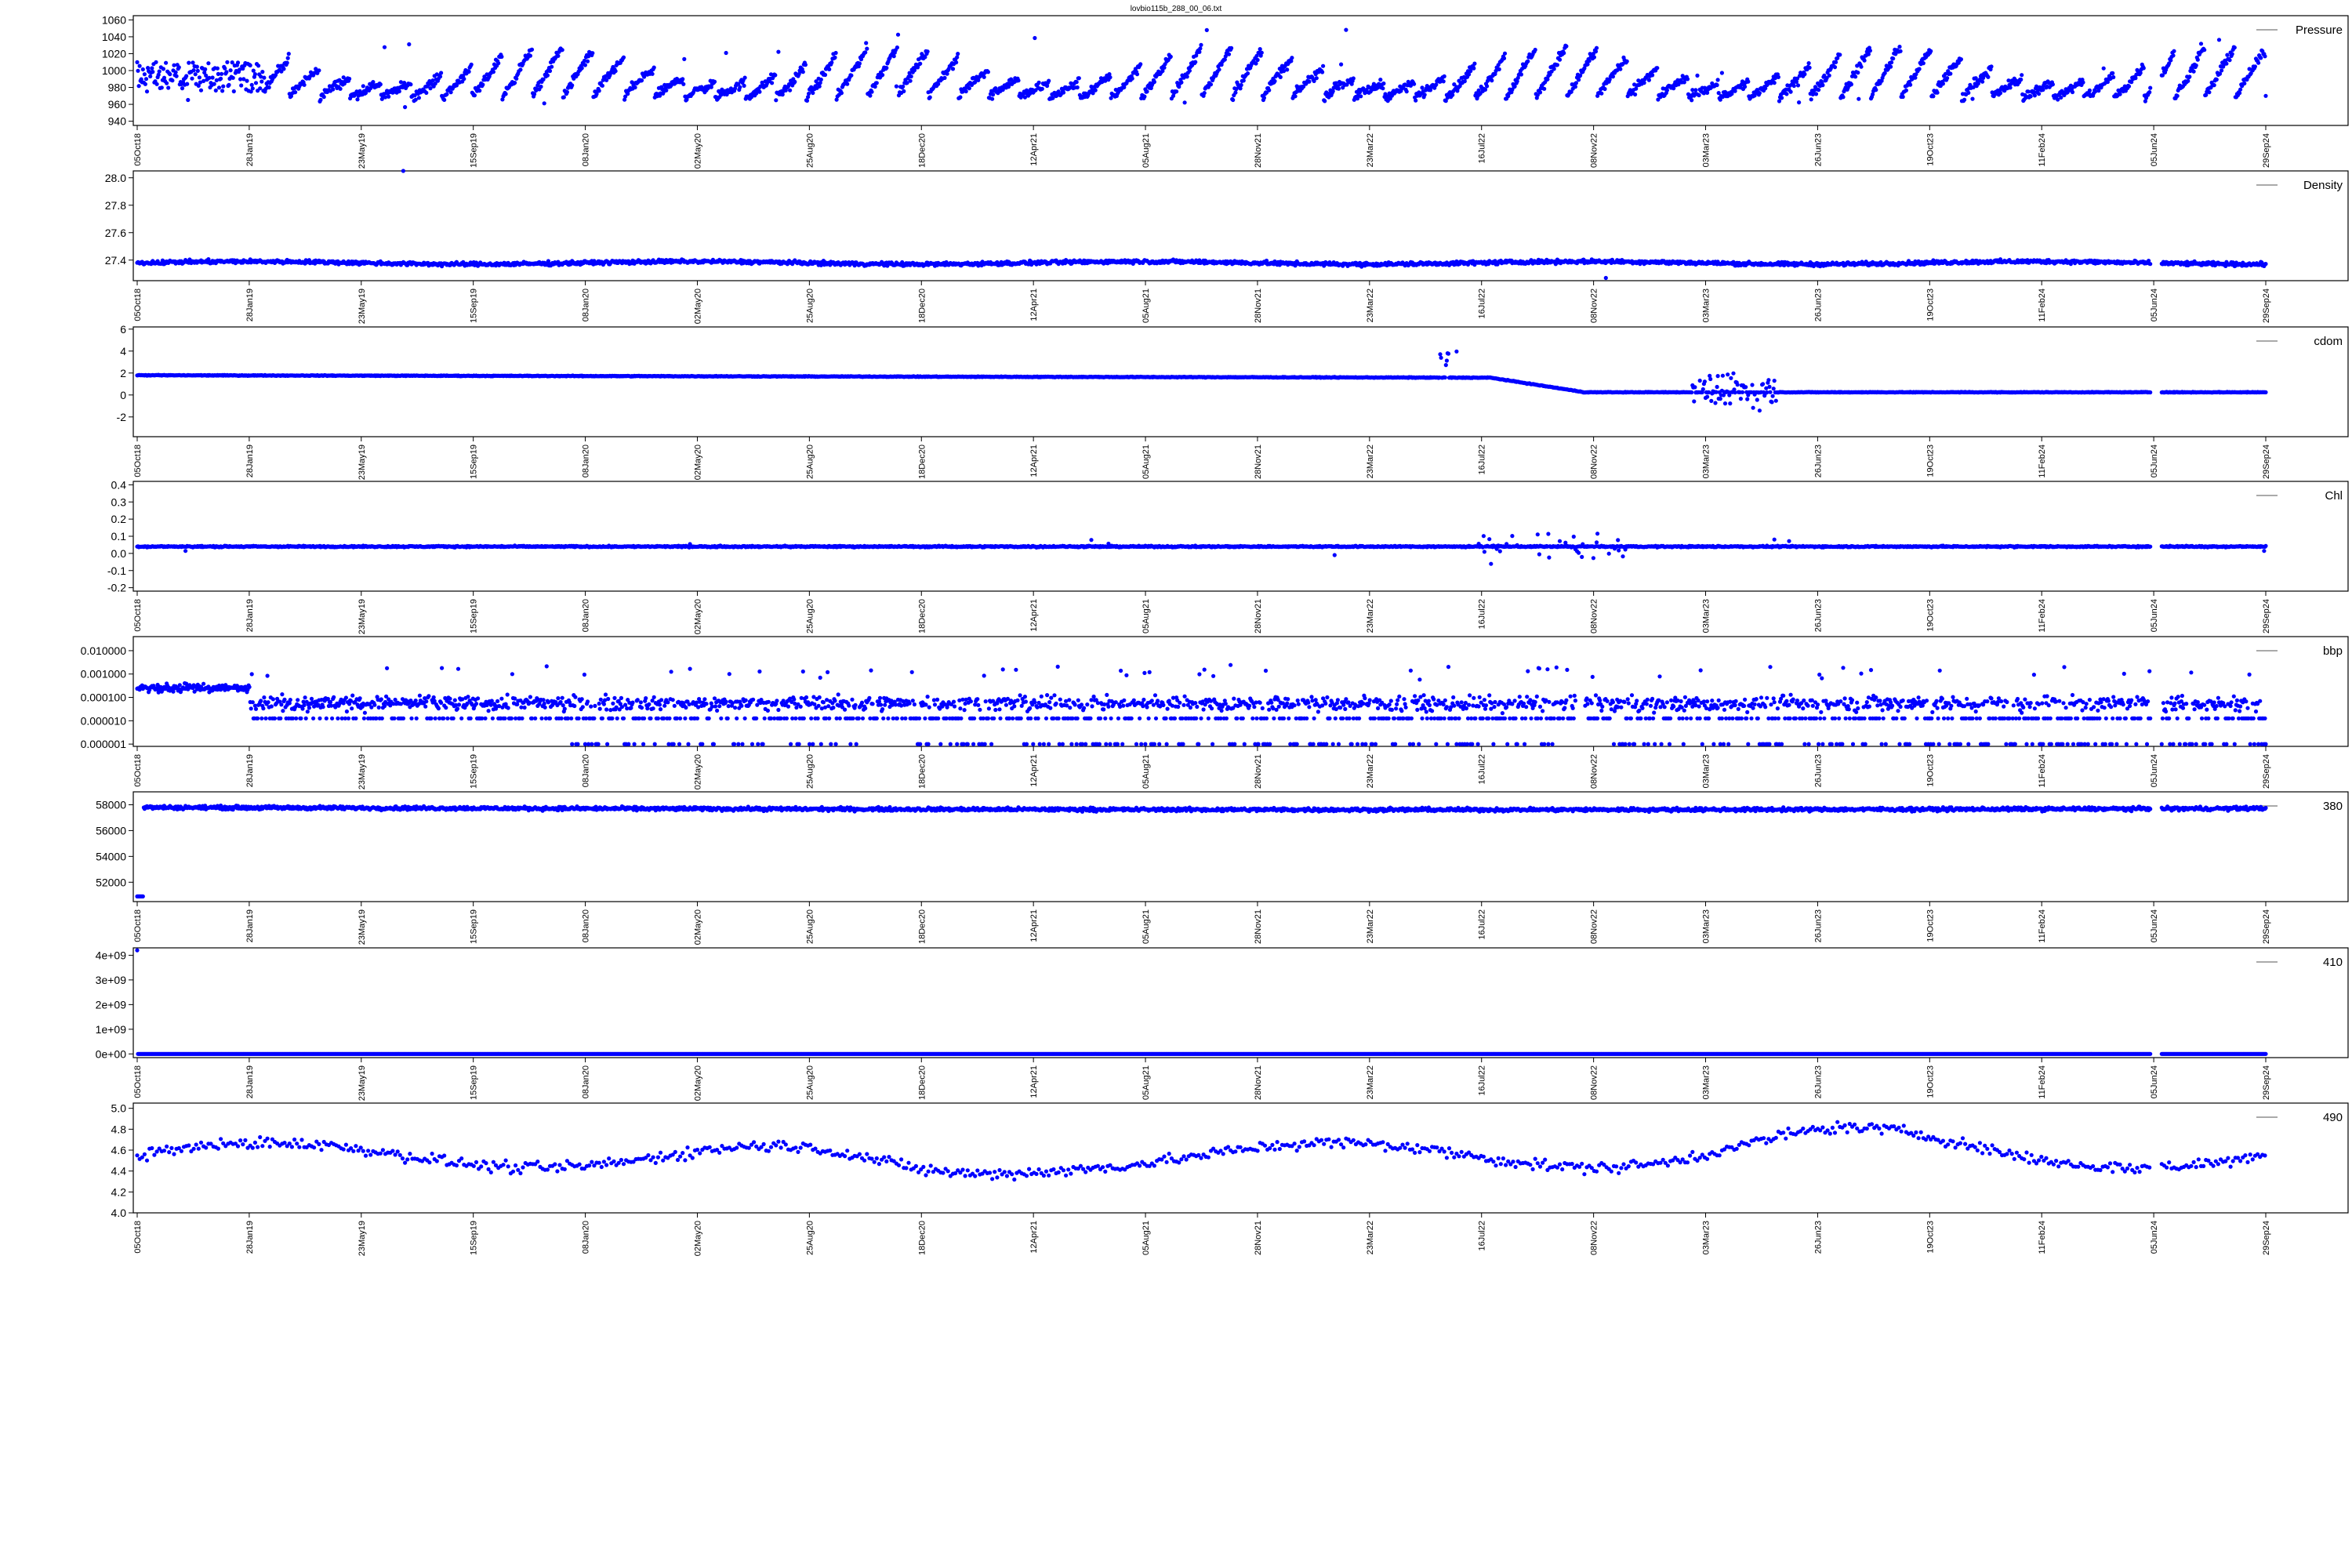 This screenshot has width=2352, height=1568. Describe the element at coordinates (1706, 305) in the screenshot. I see `x-tick-label: 03Mar23` at that location.